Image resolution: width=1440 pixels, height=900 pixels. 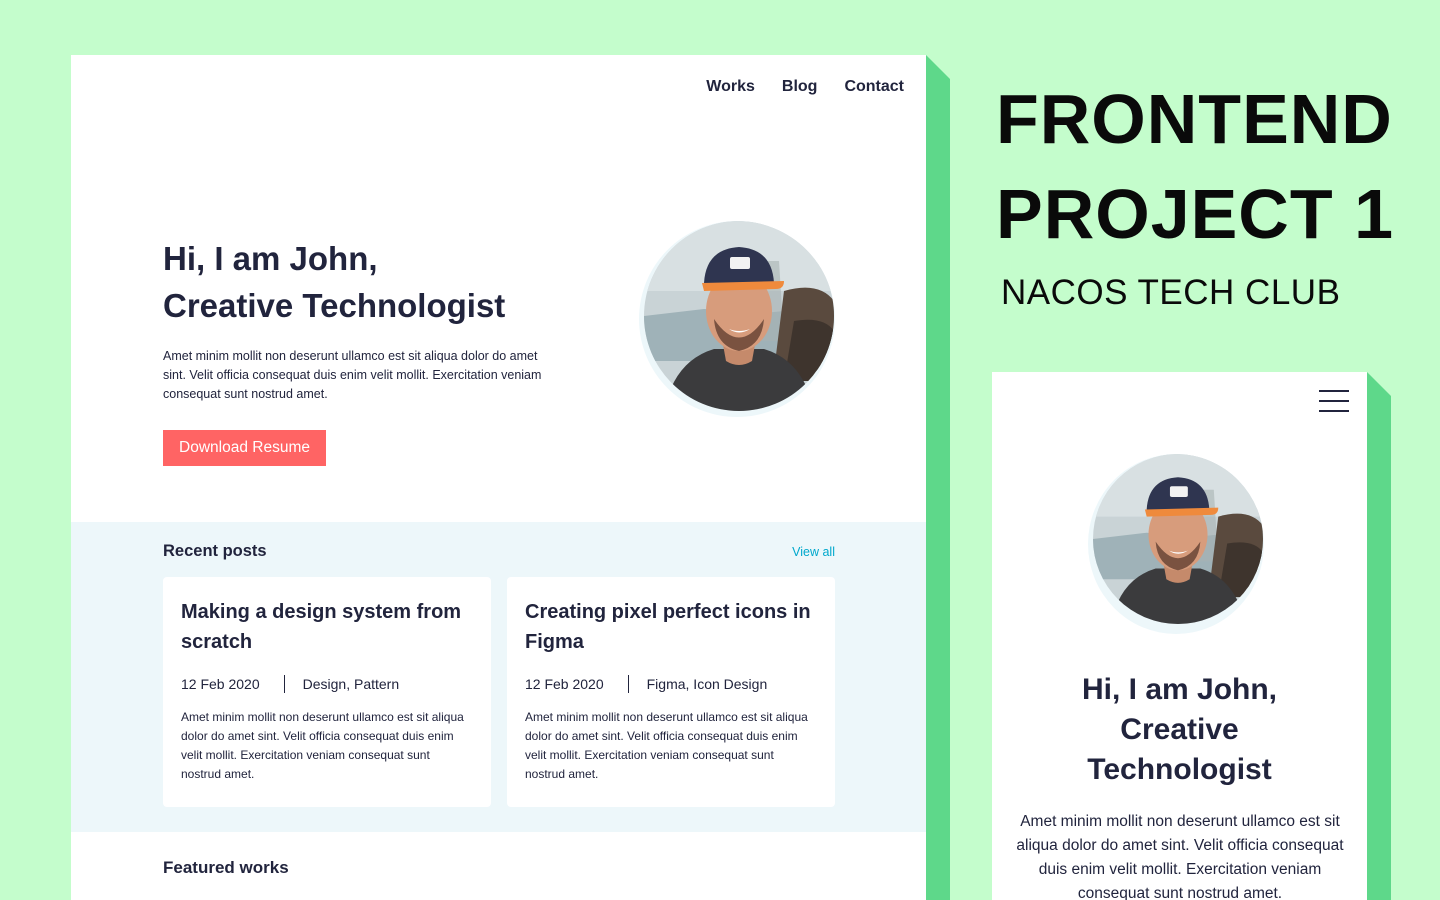 What do you see at coordinates (1179, 769) in the screenshot?
I see `mobile-hero-title-line-3: Technologist` at bounding box center [1179, 769].